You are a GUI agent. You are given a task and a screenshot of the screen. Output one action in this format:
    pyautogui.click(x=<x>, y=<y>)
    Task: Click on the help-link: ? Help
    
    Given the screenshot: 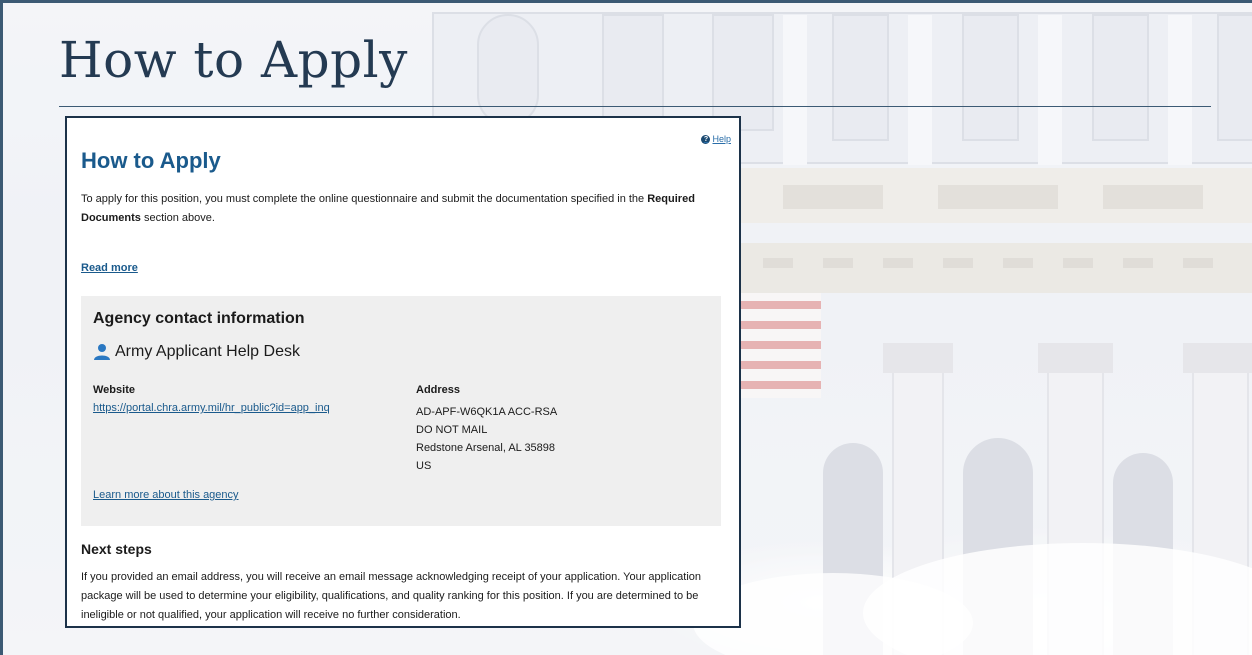 What is the action you would take?
    pyautogui.click(x=716, y=139)
    